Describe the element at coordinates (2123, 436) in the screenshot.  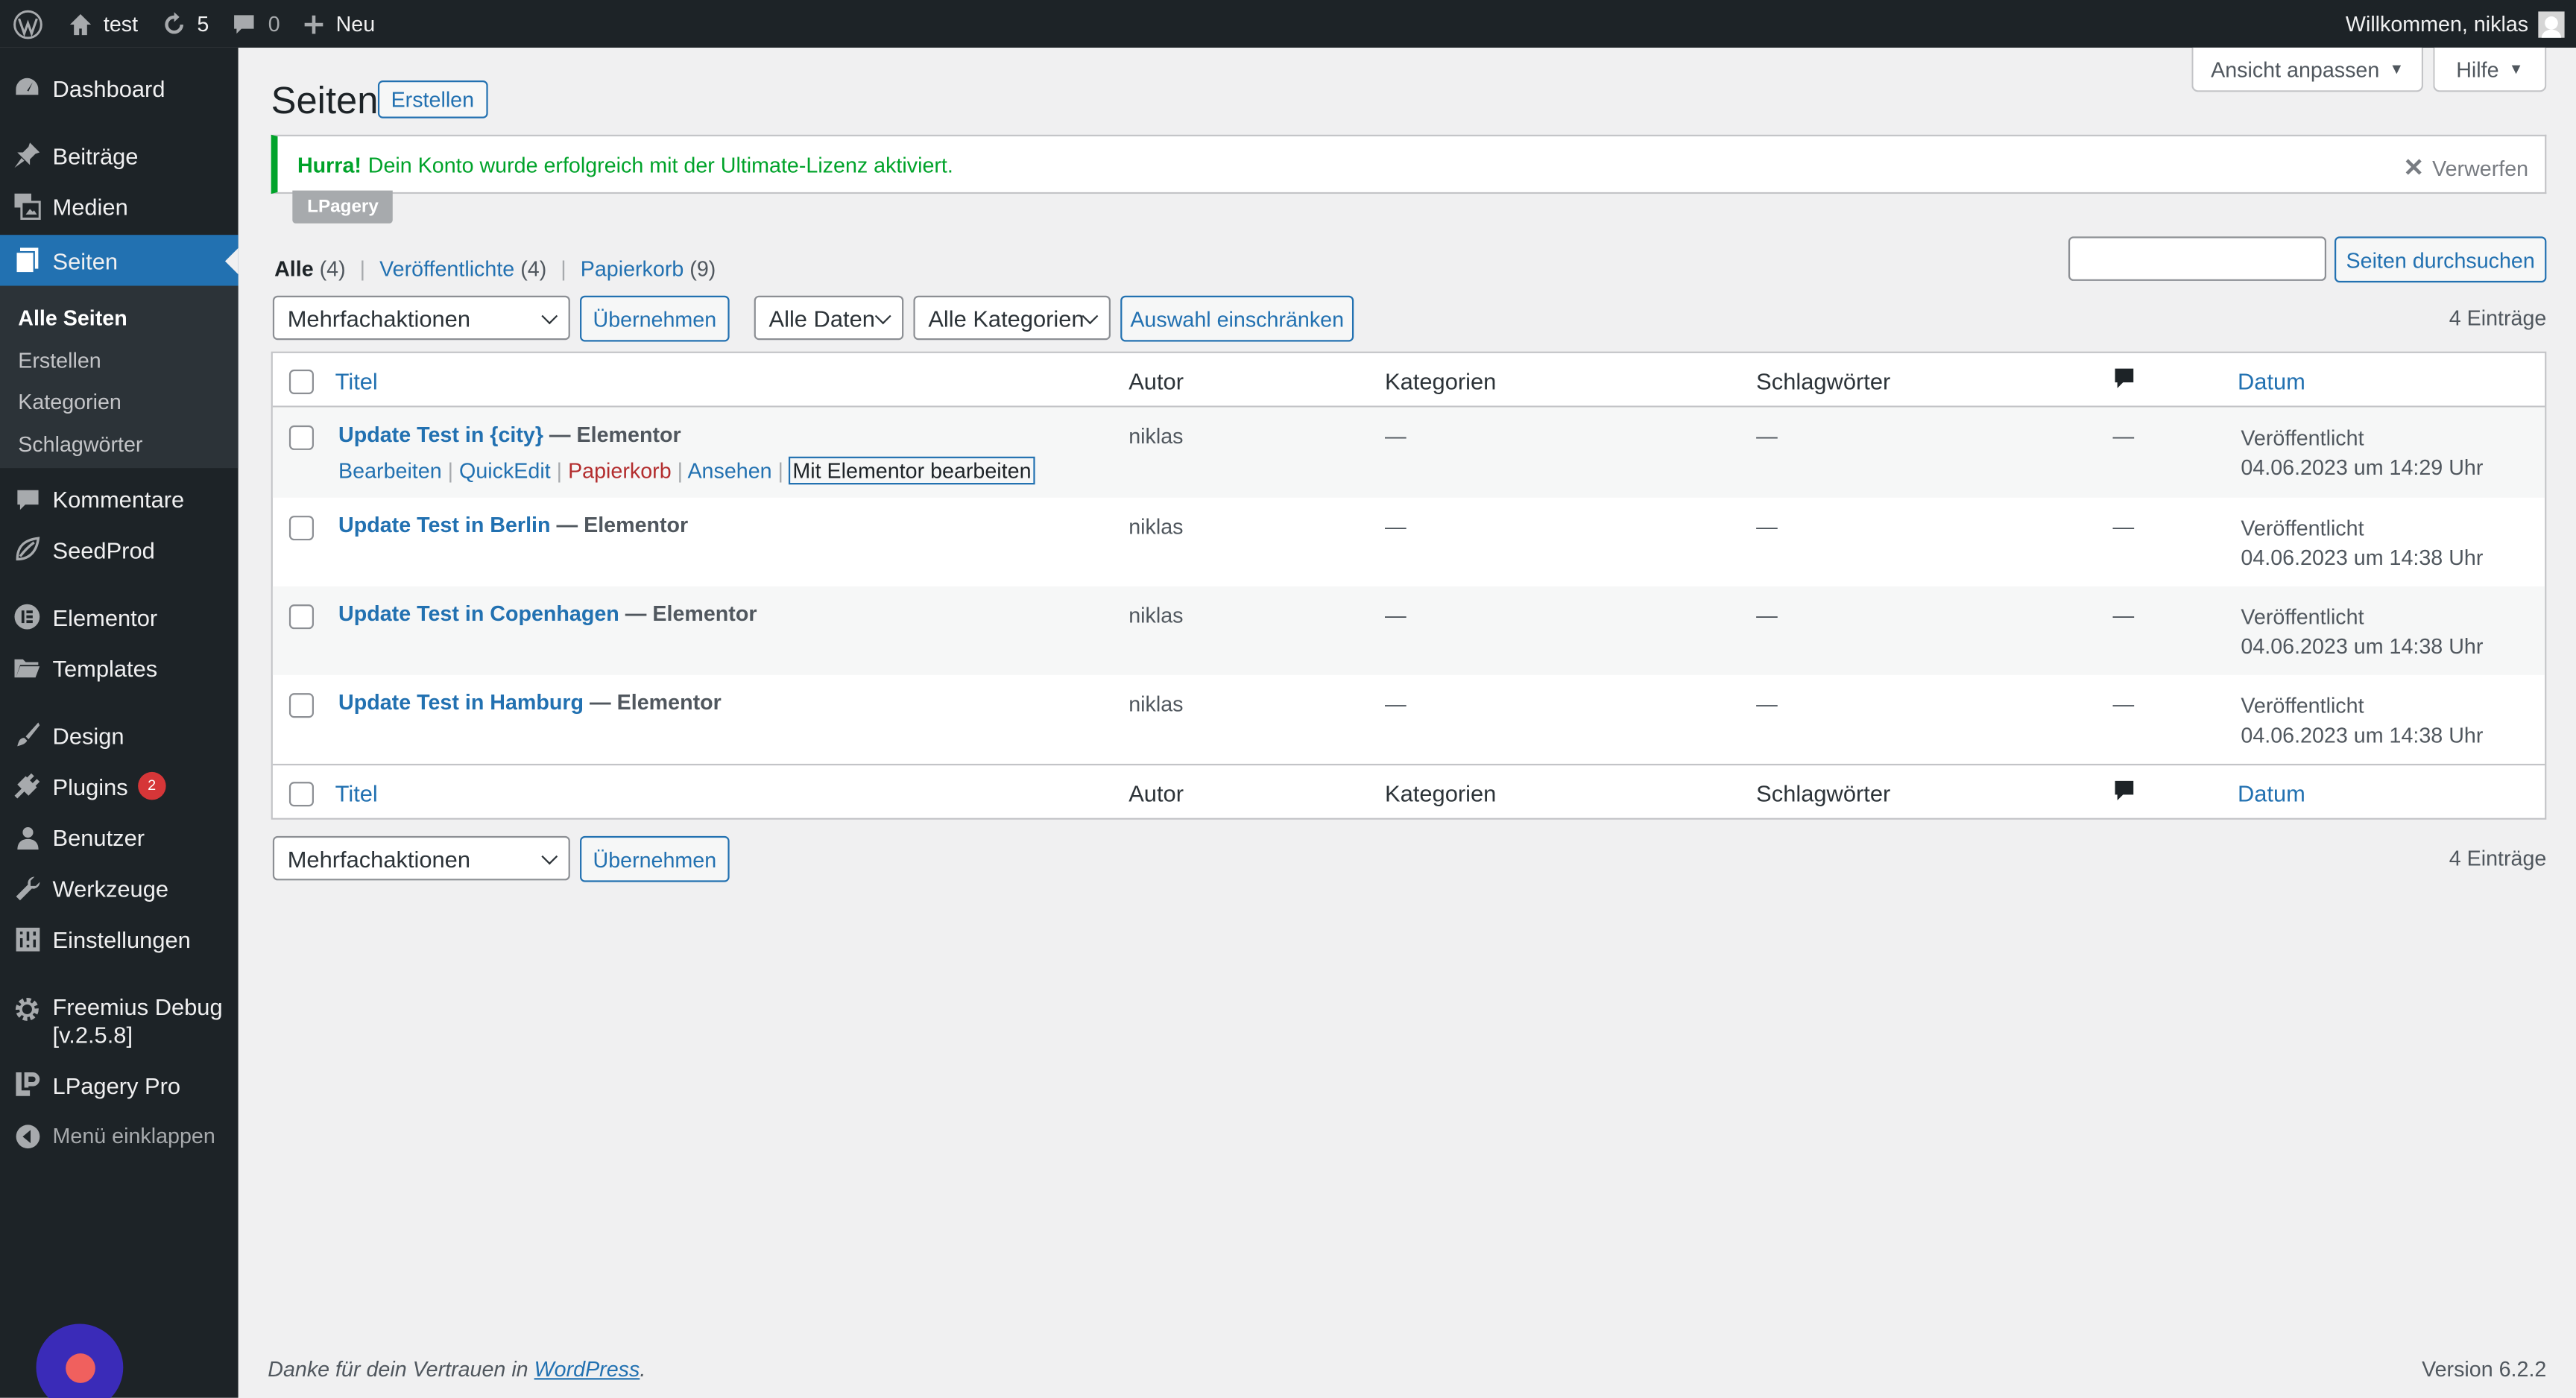
I see `row-comments: —` at that location.